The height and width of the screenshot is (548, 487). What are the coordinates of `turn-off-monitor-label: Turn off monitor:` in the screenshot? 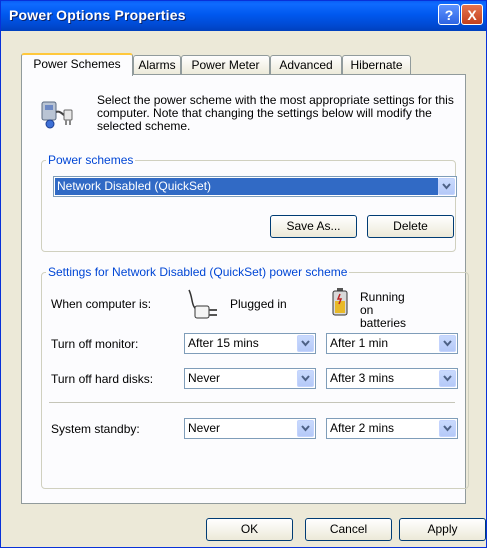 It's located at (95, 344).